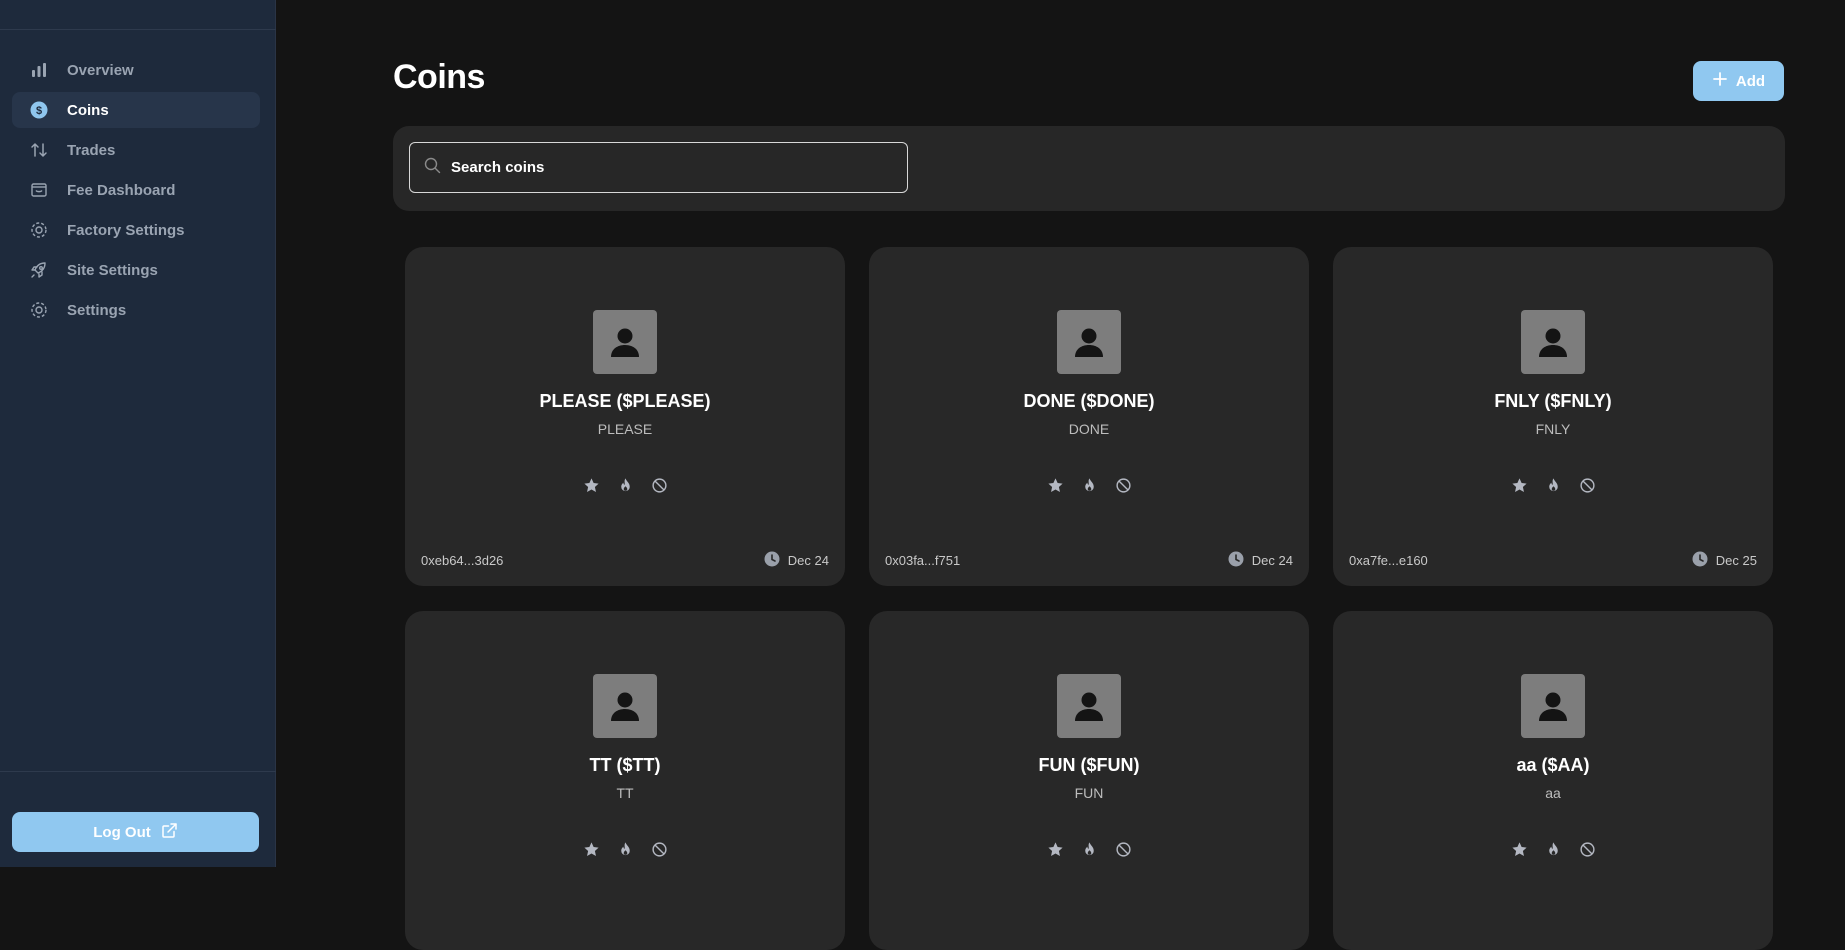  What do you see at coordinates (136, 110) in the screenshot?
I see `sidebar-item-coins: $ Coins` at bounding box center [136, 110].